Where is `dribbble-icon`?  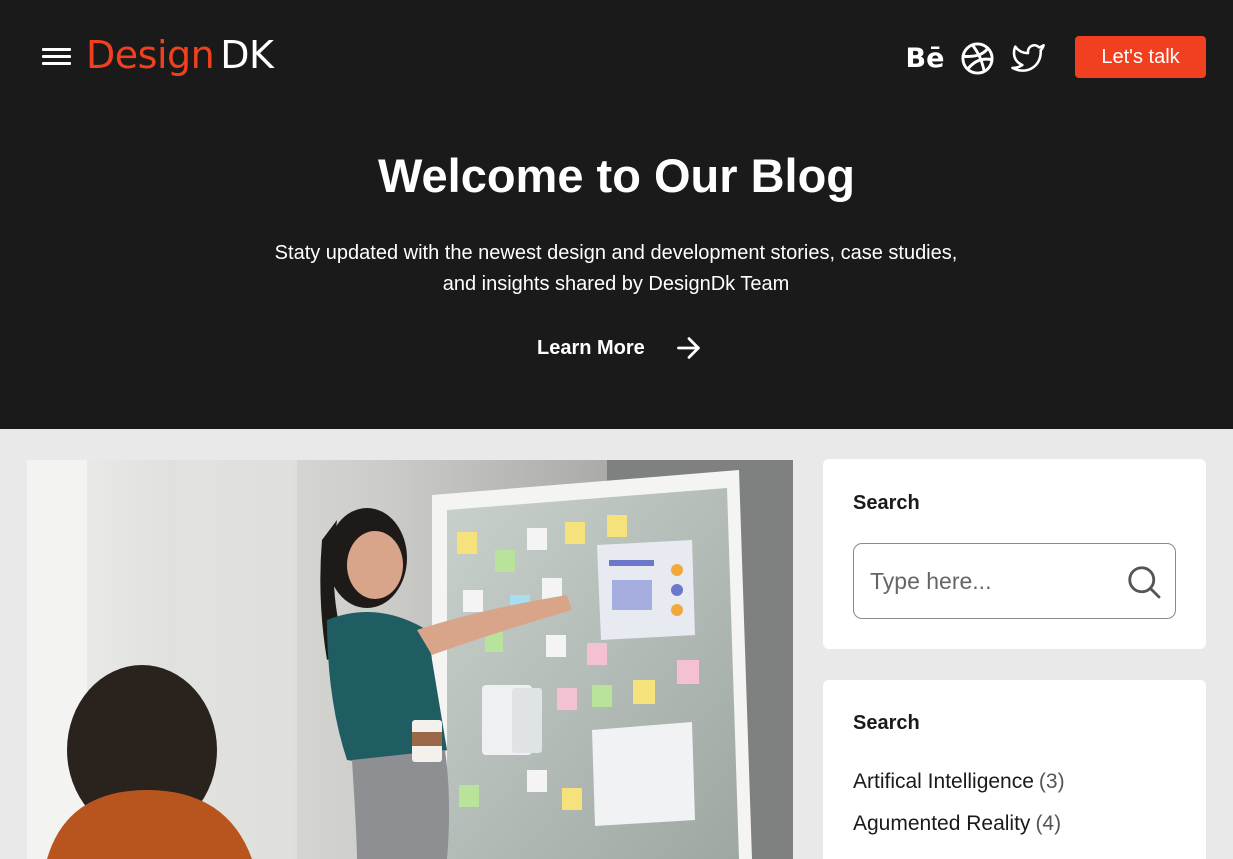 dribbble-icon is located at coordinates (977, 58).